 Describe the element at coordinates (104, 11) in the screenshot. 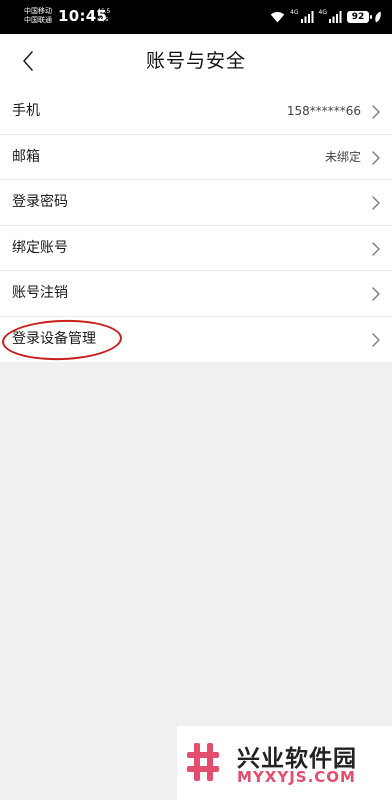

I see `speed-value: 46.5` at that location.